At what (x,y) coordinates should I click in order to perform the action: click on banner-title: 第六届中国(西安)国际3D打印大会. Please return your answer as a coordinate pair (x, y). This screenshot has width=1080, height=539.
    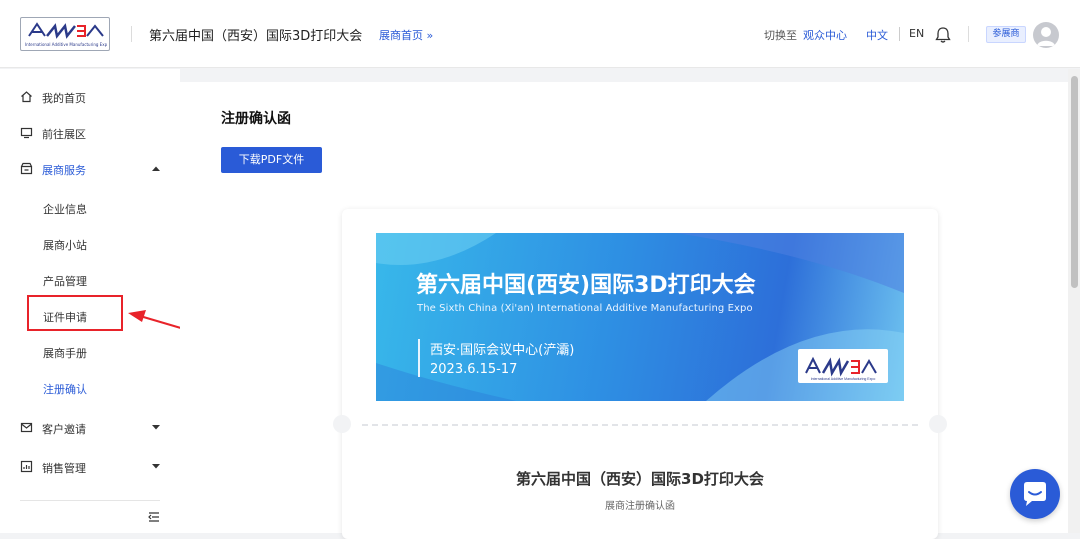
    Looking at the image, I should click on (586, 285).